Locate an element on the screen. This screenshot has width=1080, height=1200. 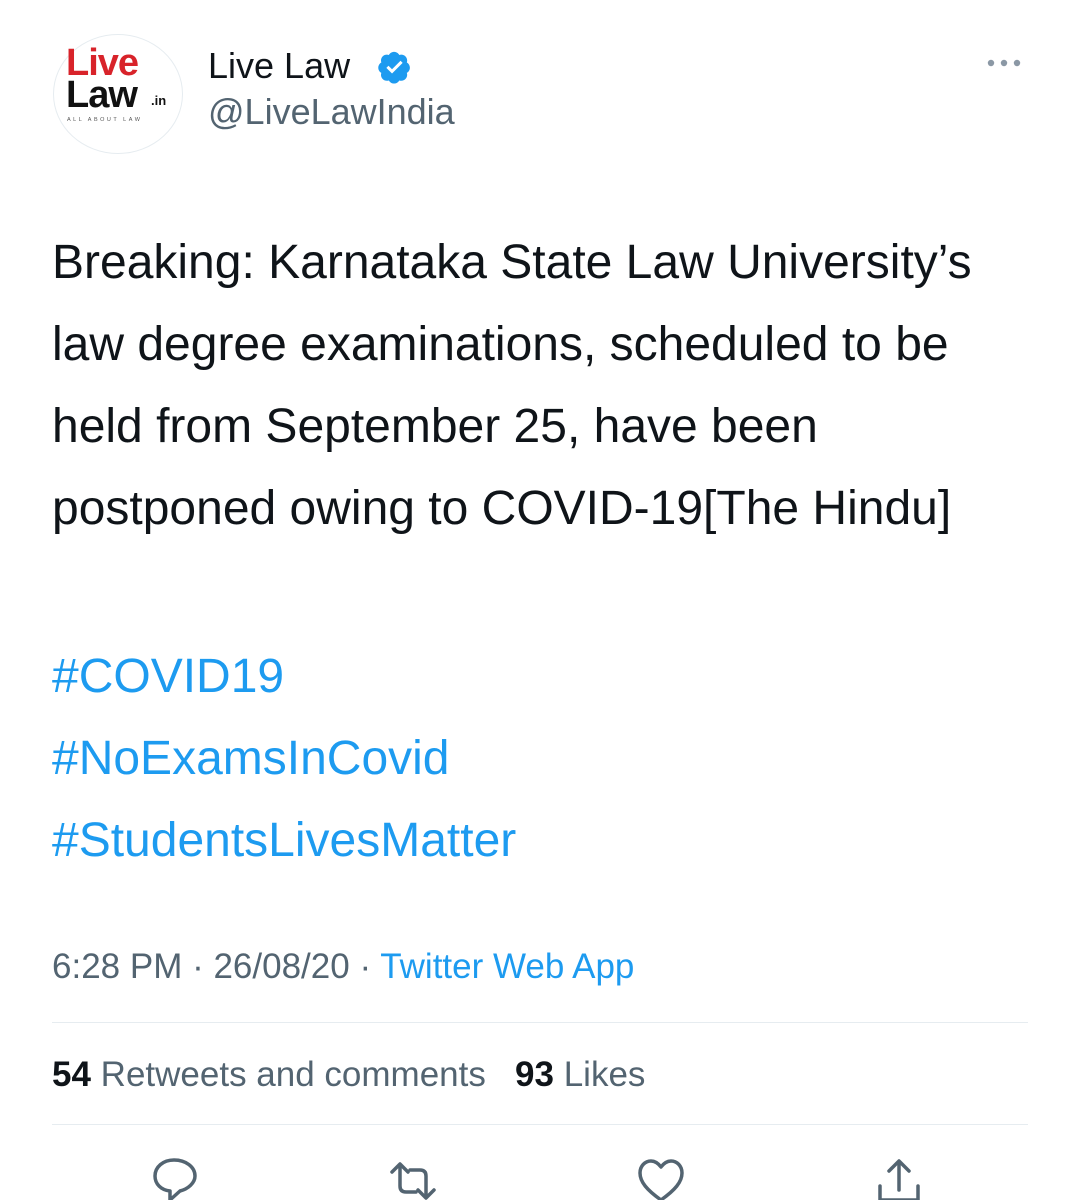
likes-label: Likes is located at coordinates (604, 1074).